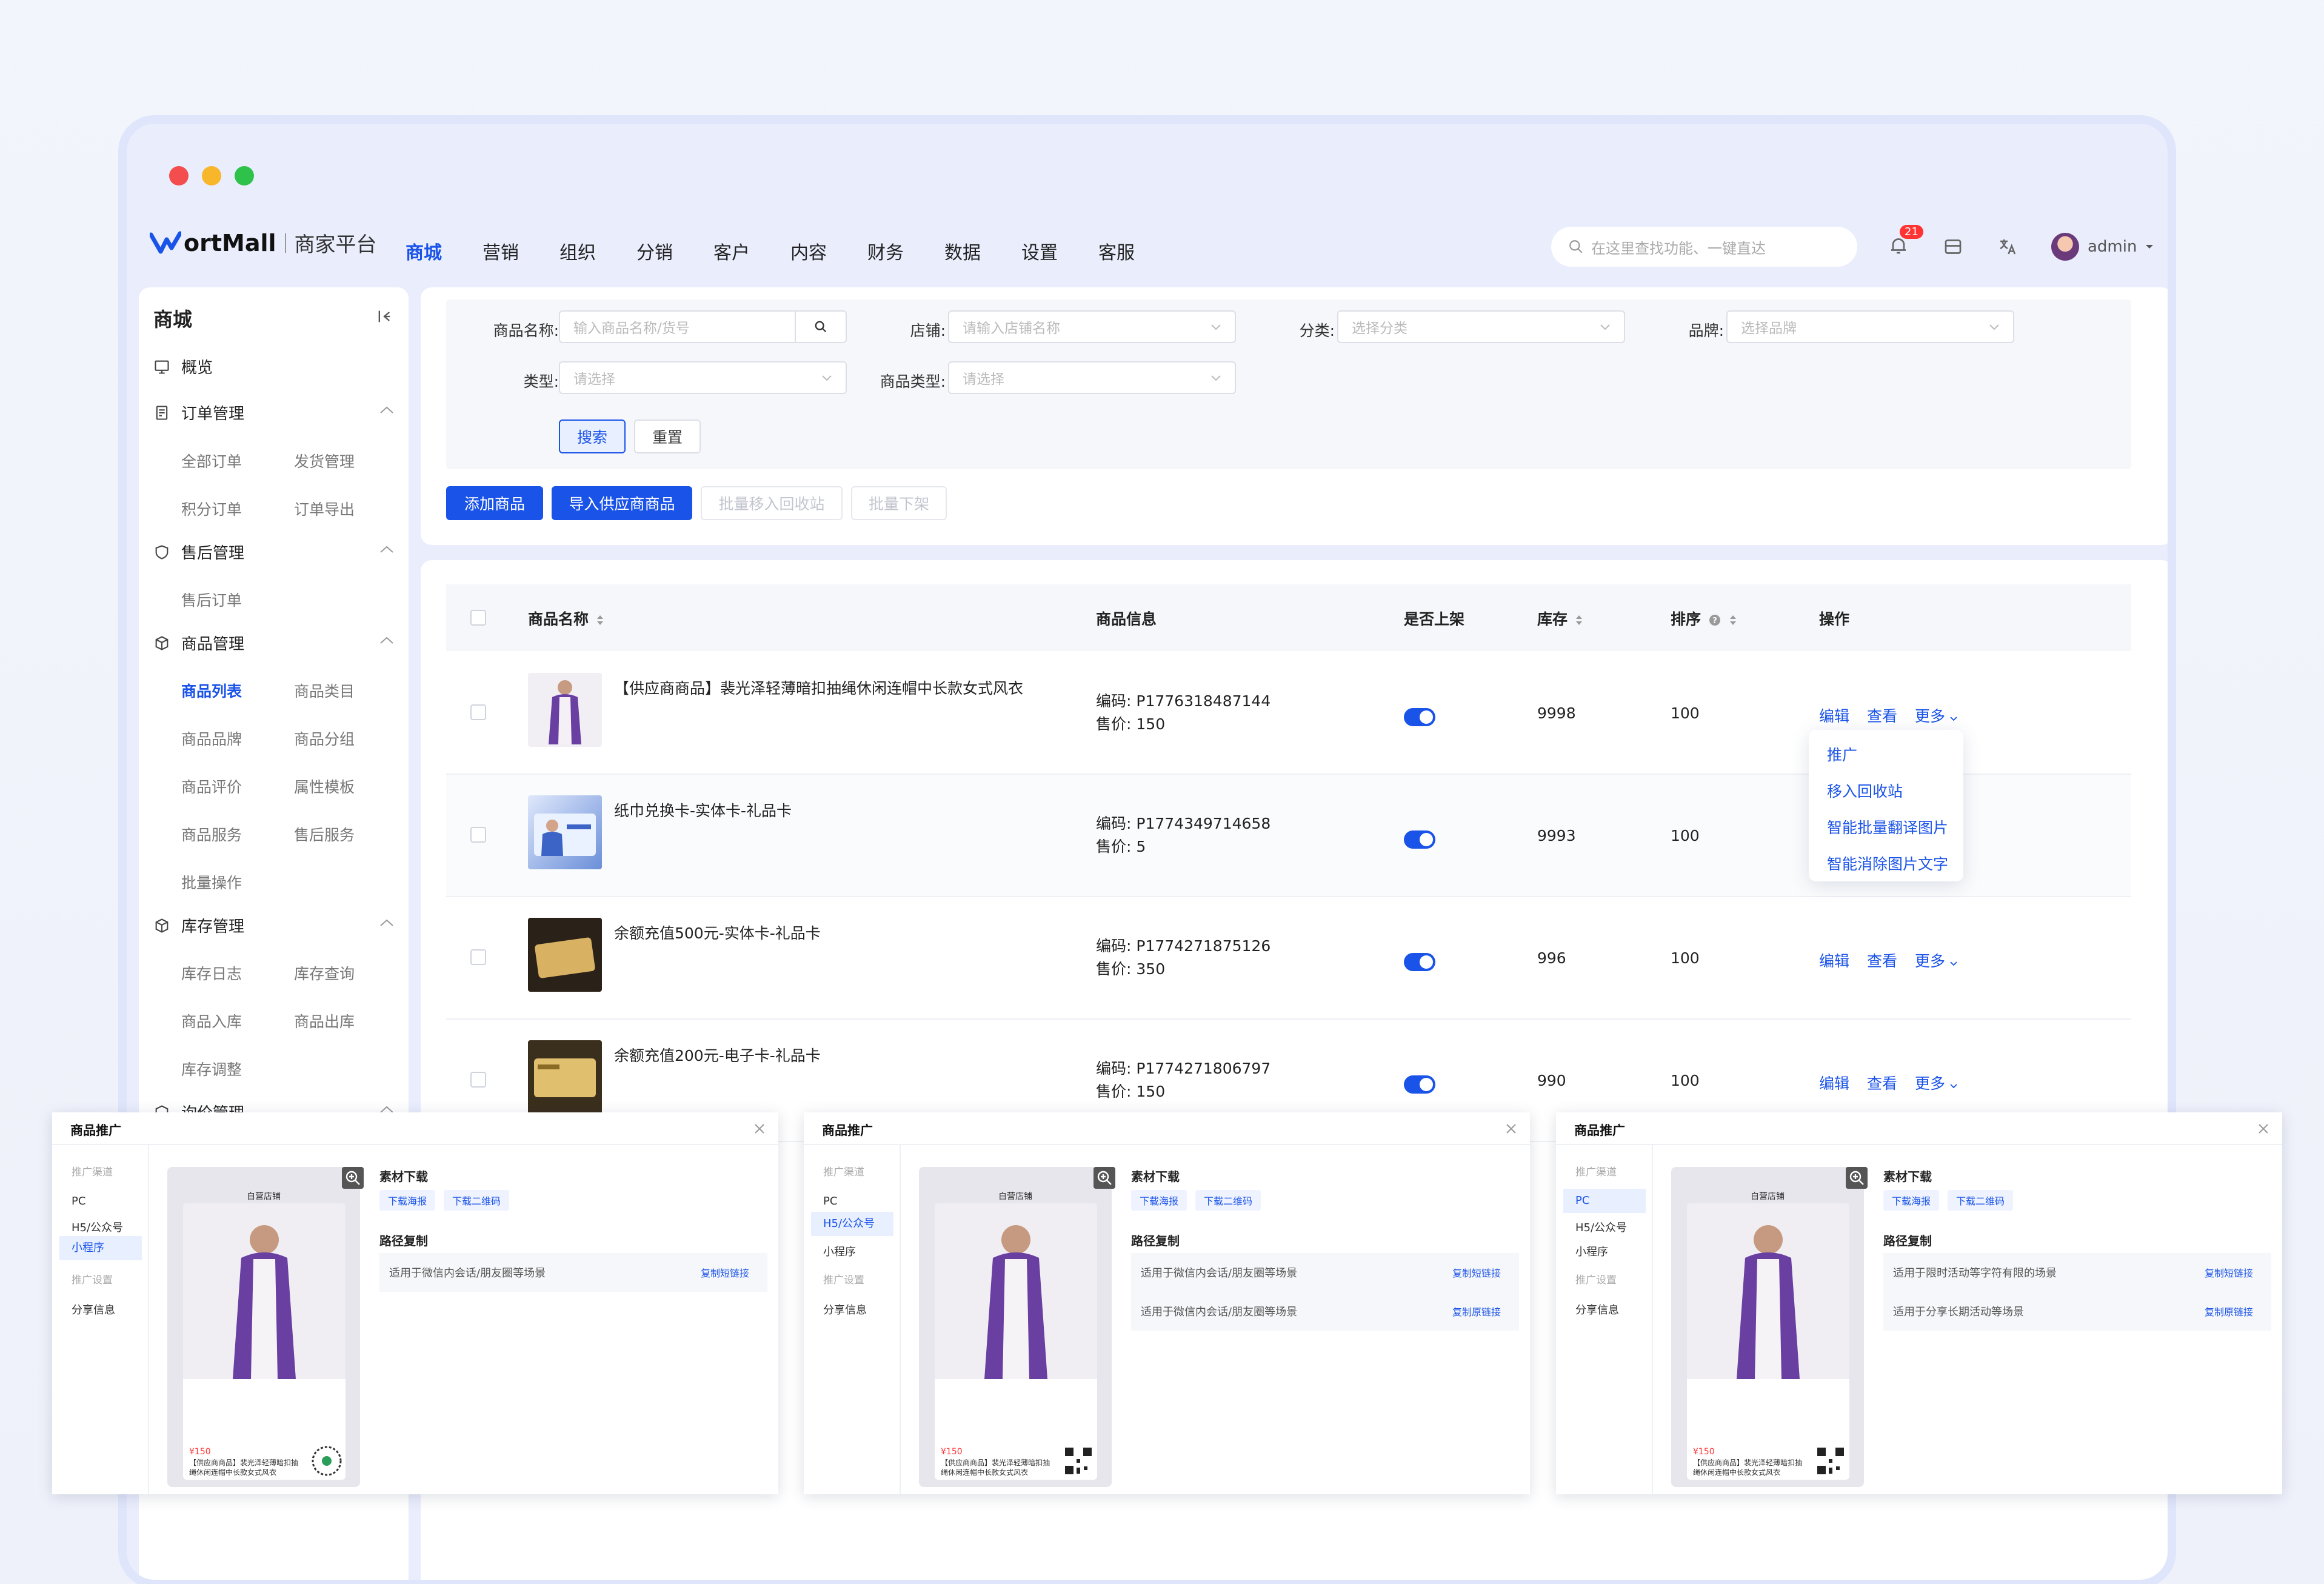 This screenshot has width=2324, height=1584. Describe the element at coordinates (2008, 247) in the screenshot. I see `translate-icon` at that location.